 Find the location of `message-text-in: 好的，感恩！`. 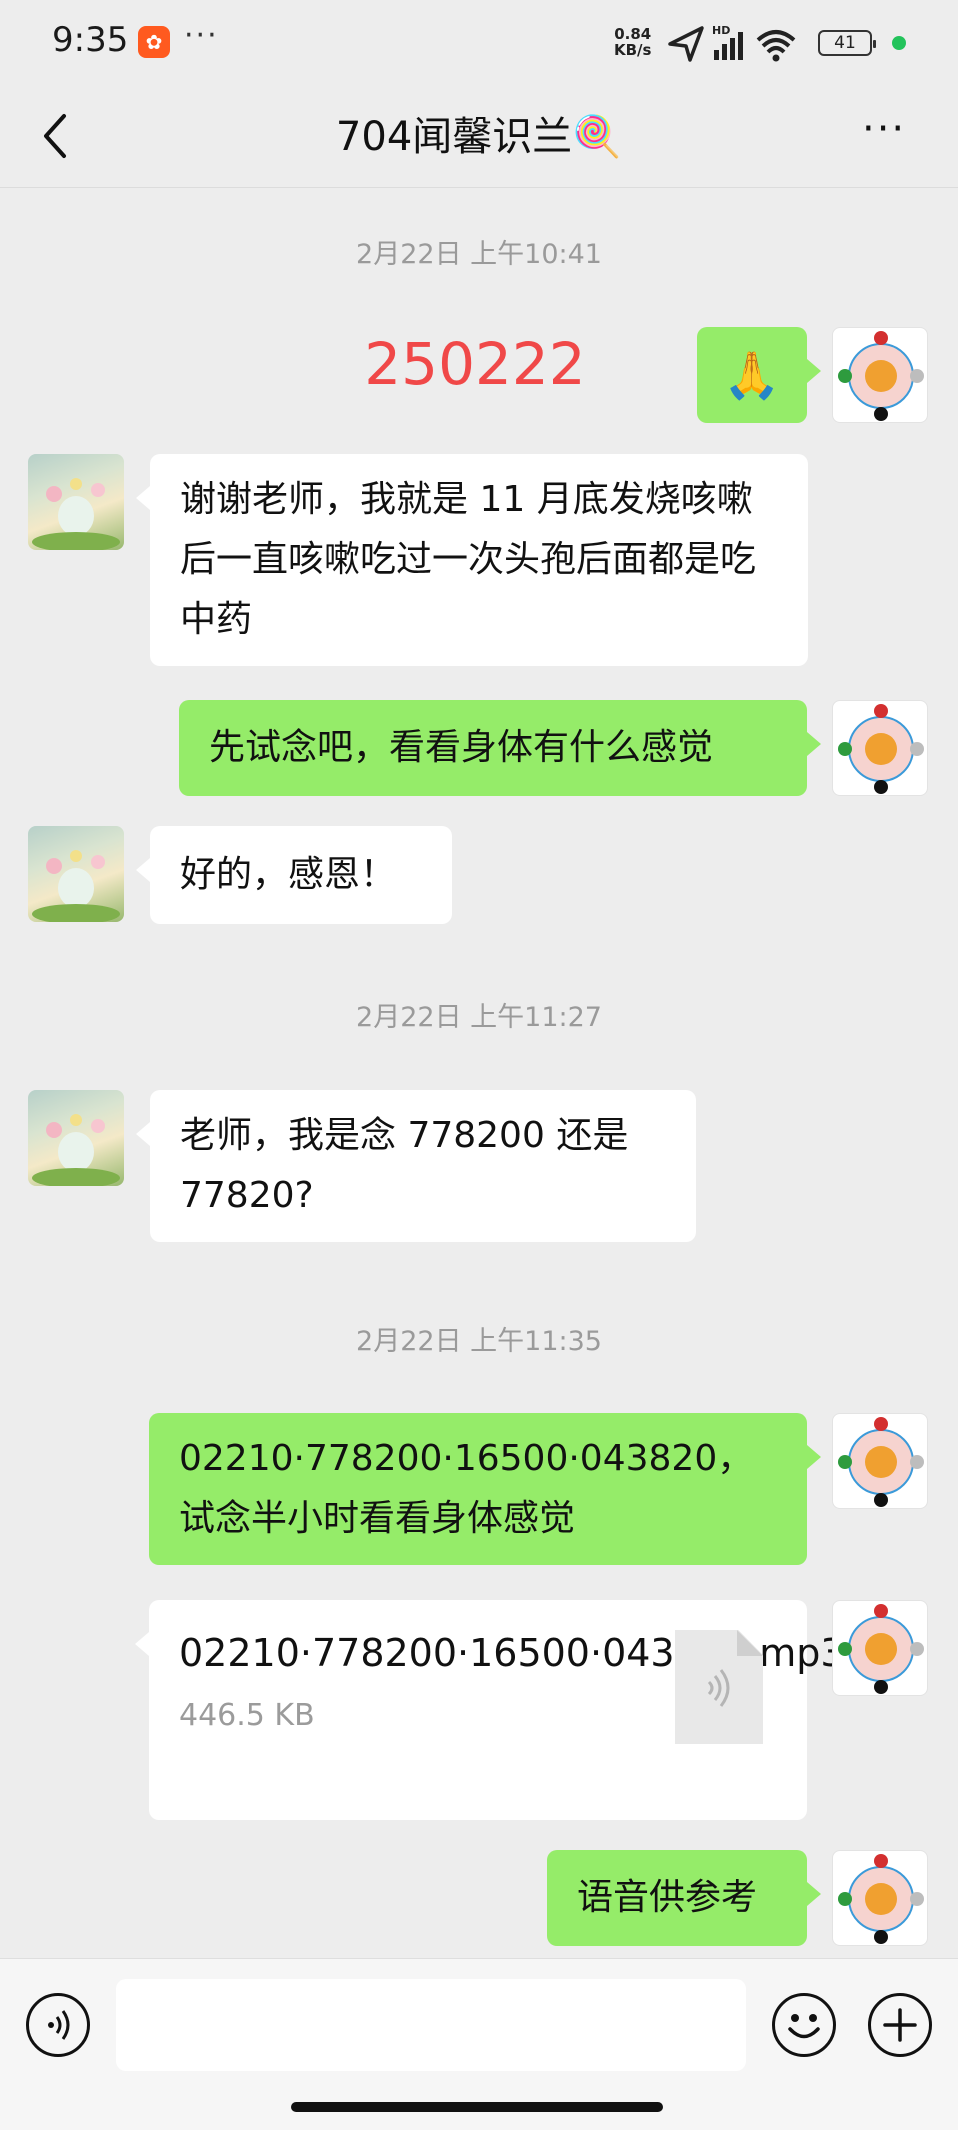

message-text-in: 好的，感恩！ is located at coordinates (294, 875).